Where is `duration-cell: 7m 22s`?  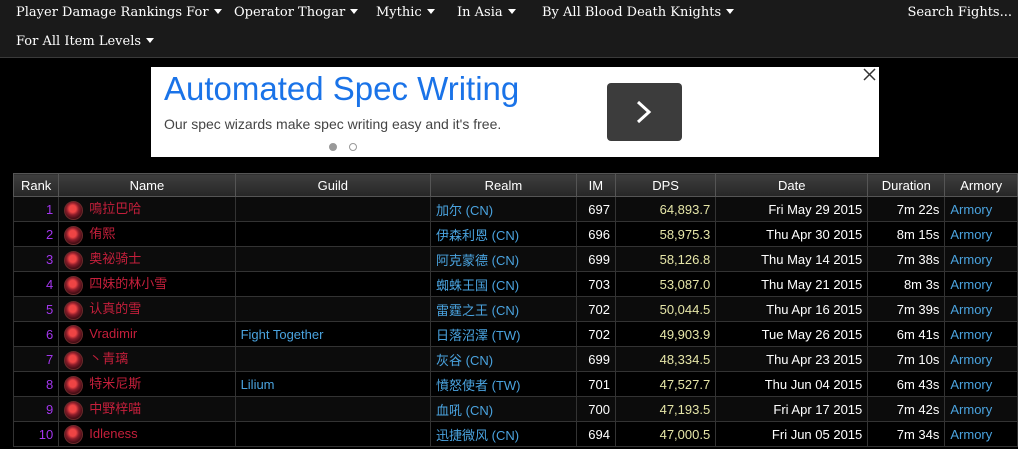
duration-cell: 7m 22s is located at coordinates (906, 209).